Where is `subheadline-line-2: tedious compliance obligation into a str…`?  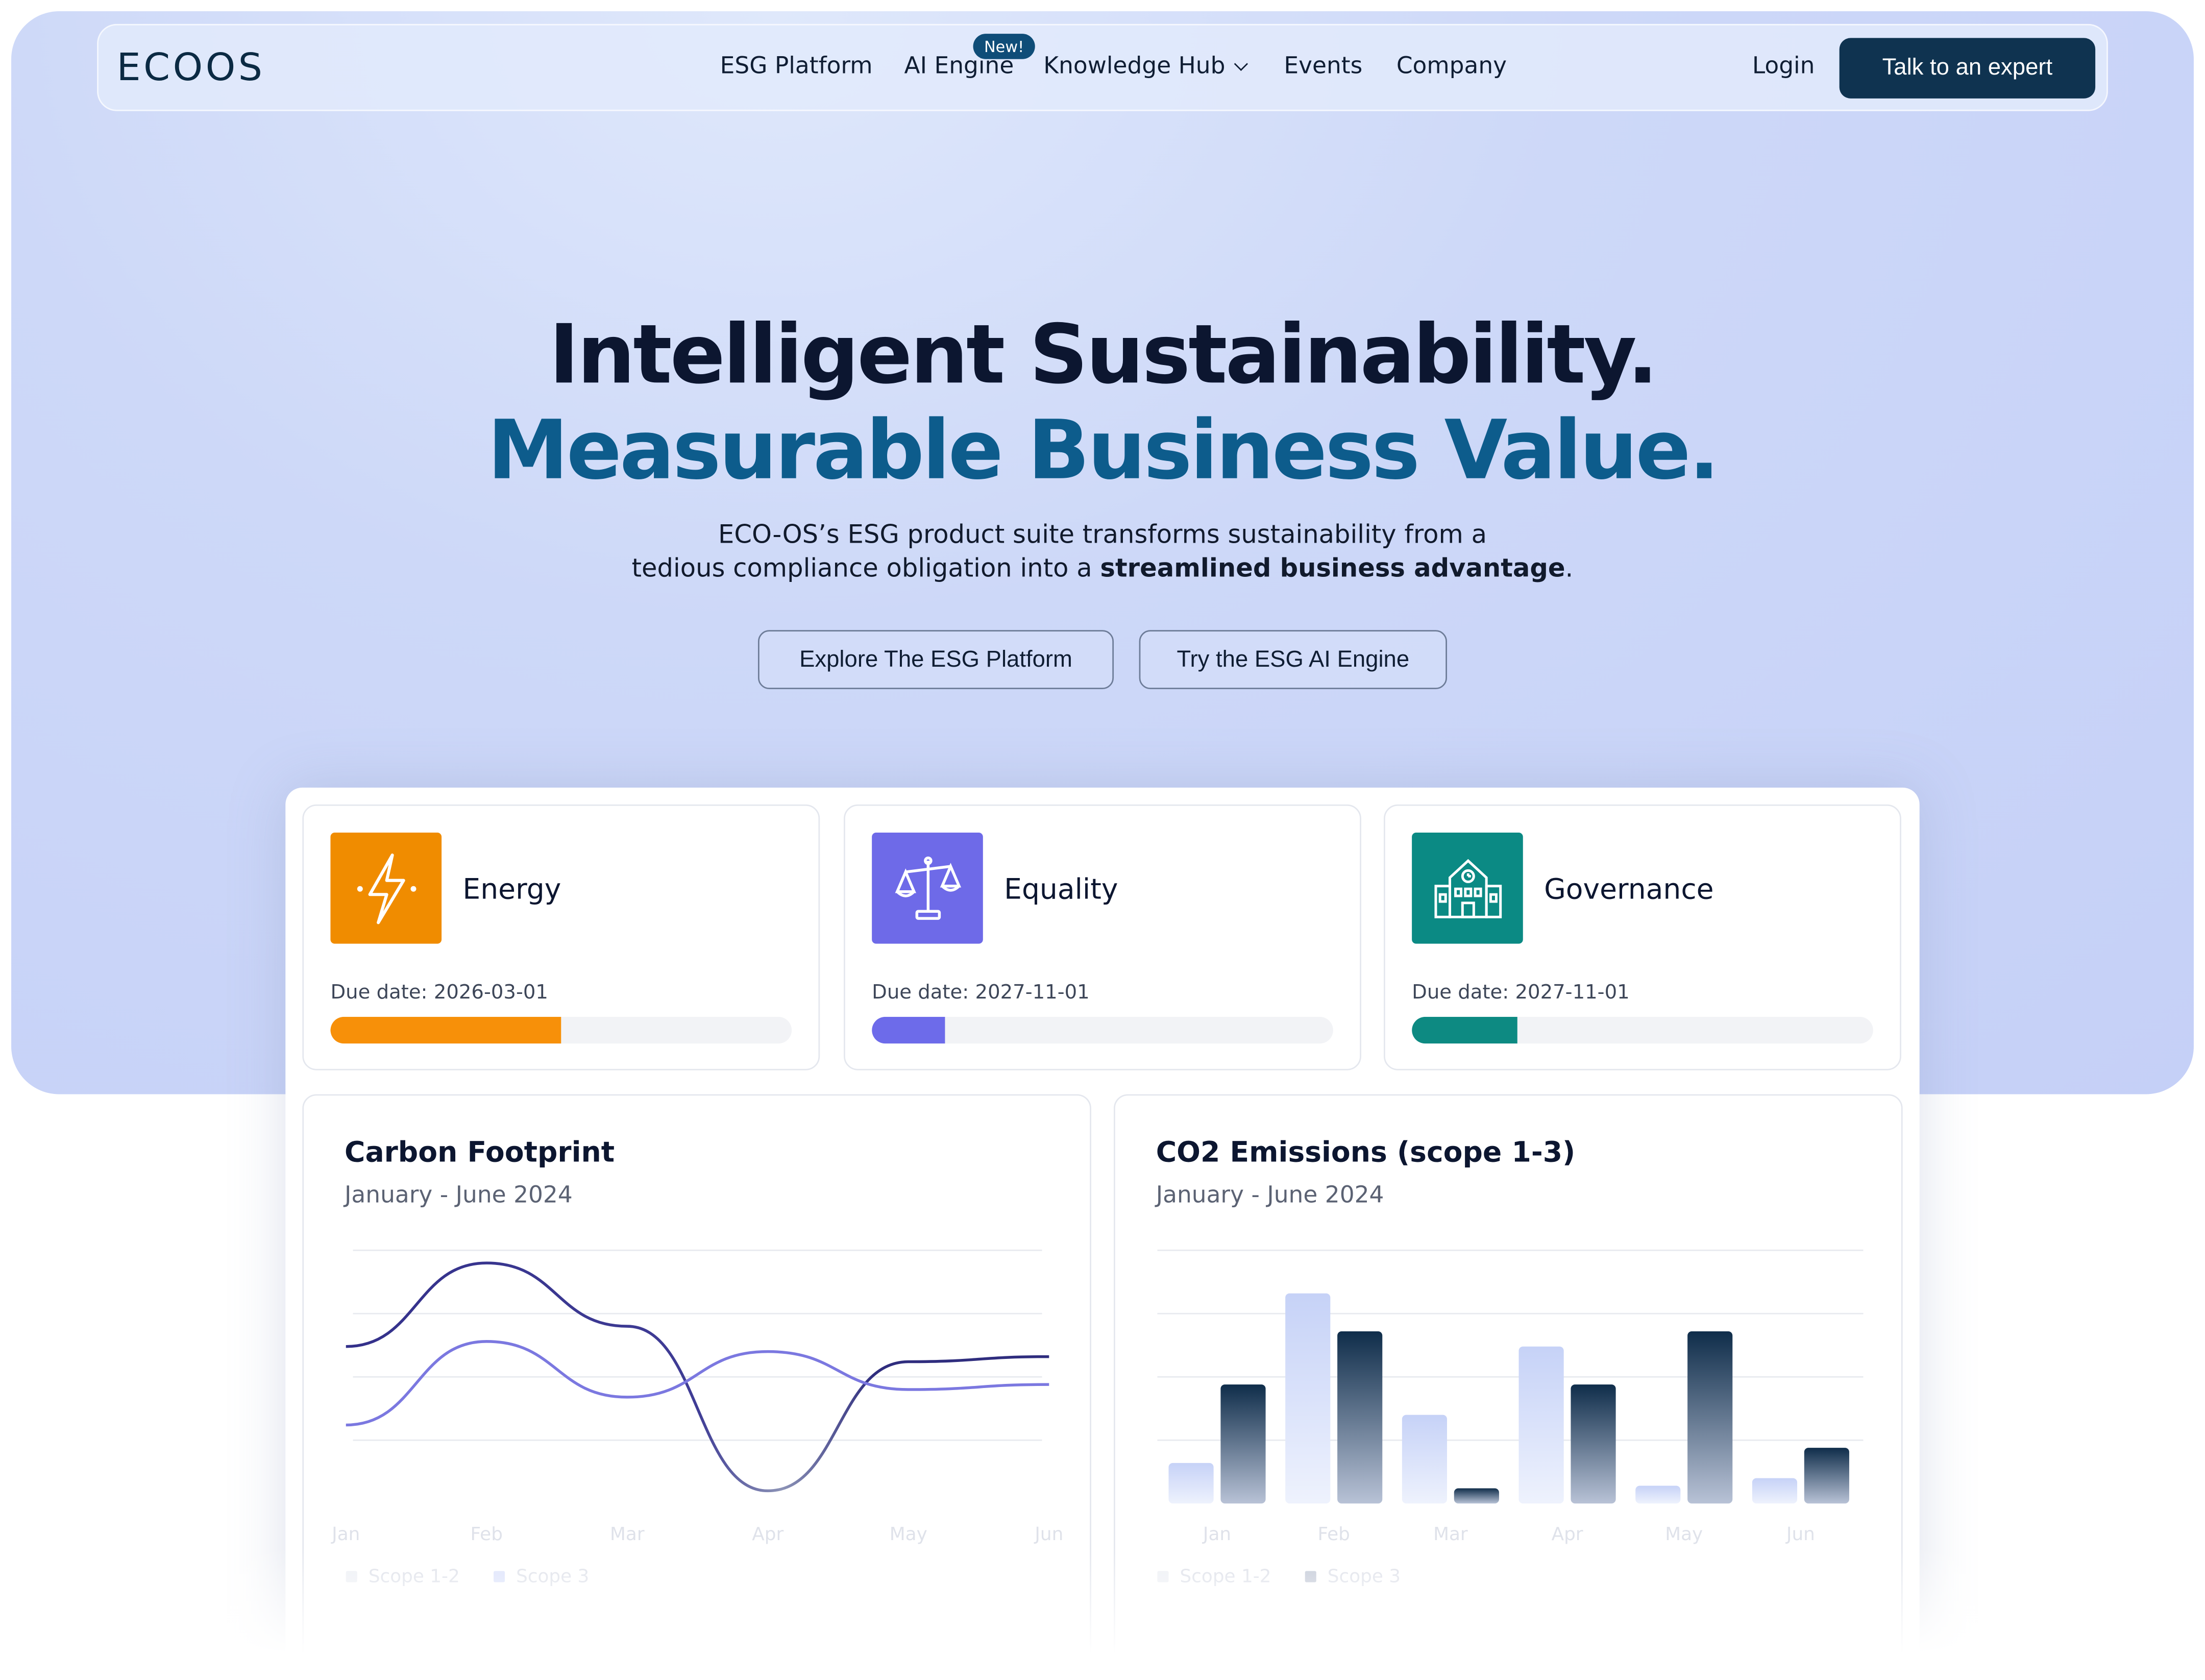 subheadline-line-2: tedious compliance obligation into a str… is located at coordinates (1102, 569).